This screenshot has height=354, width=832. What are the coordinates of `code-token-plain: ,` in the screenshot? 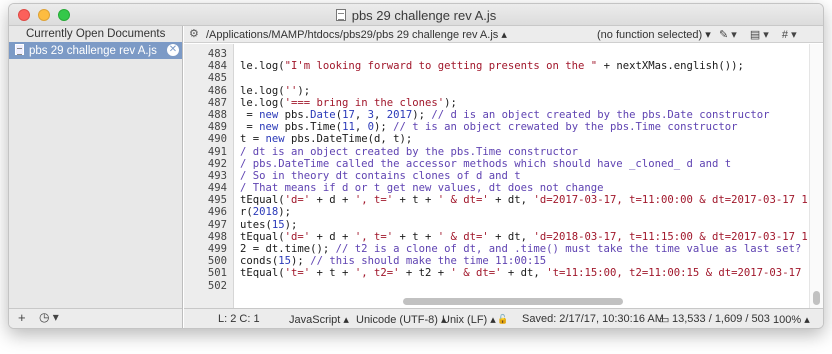 It's located at (380, 114).